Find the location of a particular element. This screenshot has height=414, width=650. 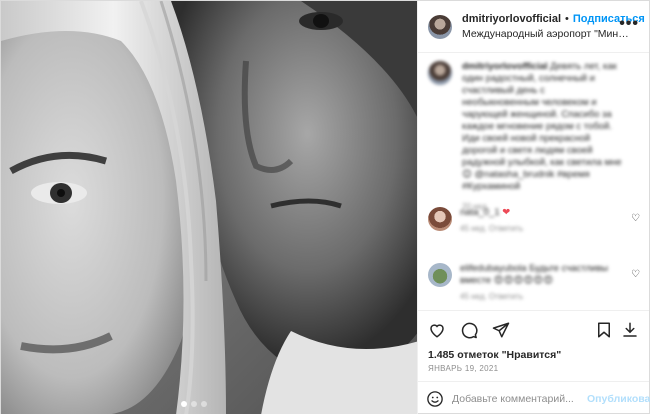

avatar is located at coordinates (440, 26).